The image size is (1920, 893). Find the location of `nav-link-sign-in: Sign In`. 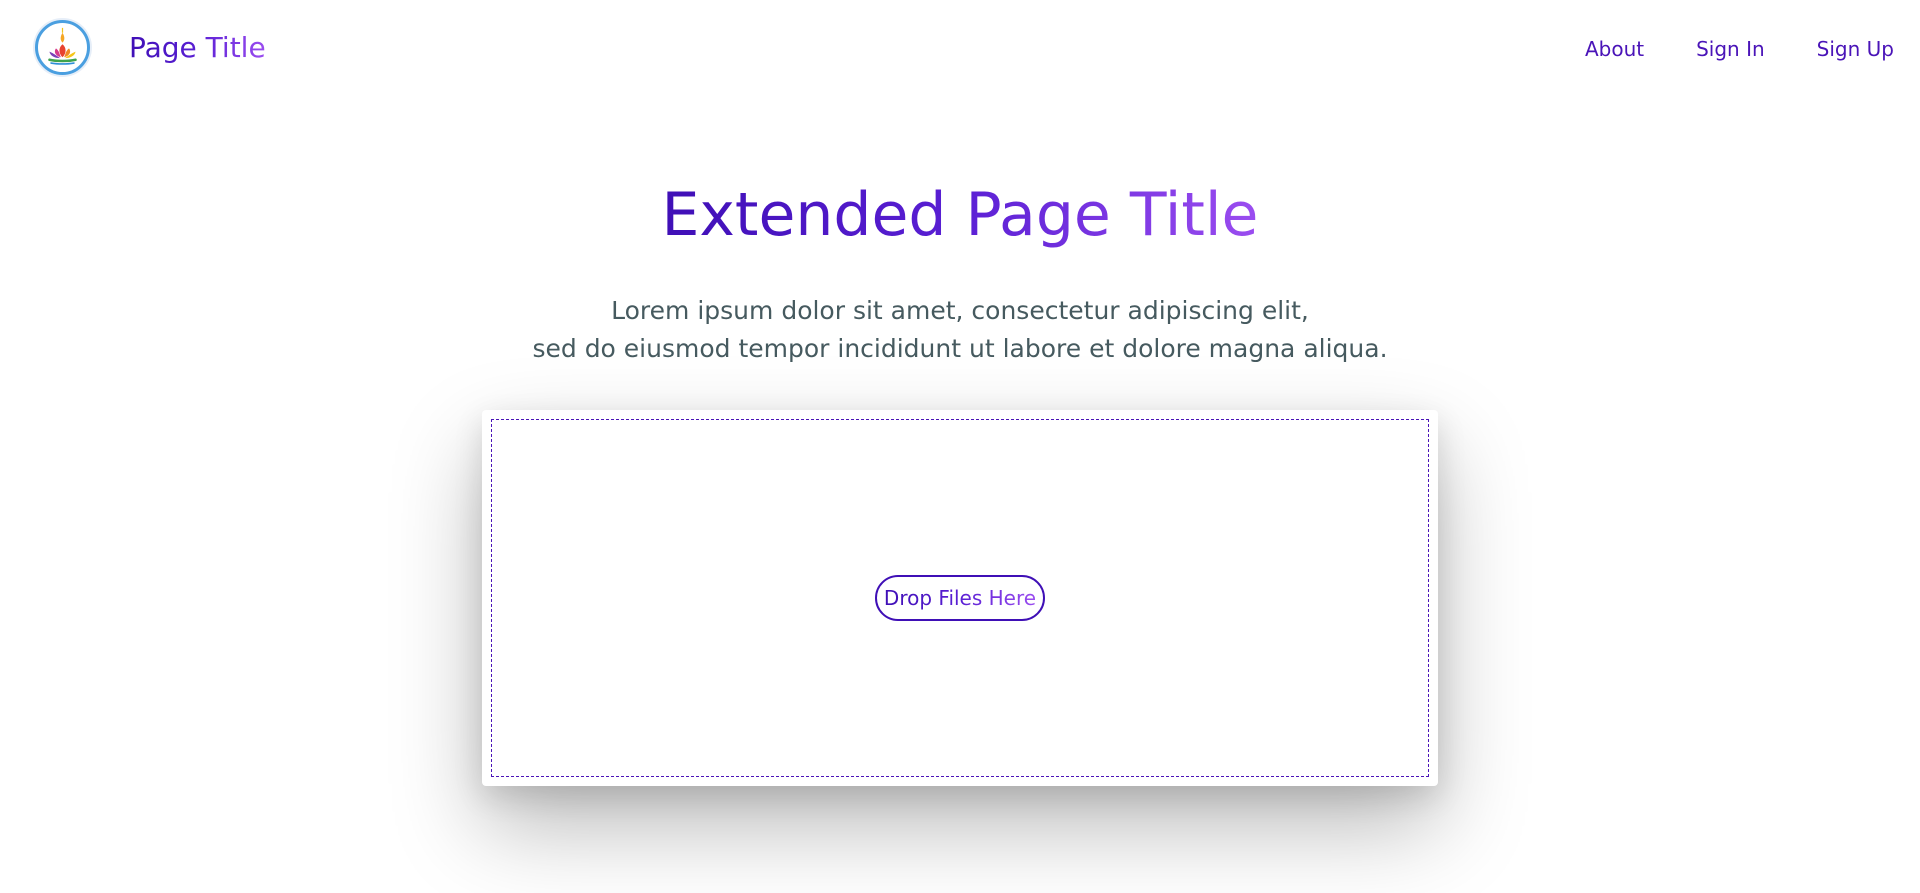

nav-link-sign-in: Sign In is located at coordinates (1730, 49).